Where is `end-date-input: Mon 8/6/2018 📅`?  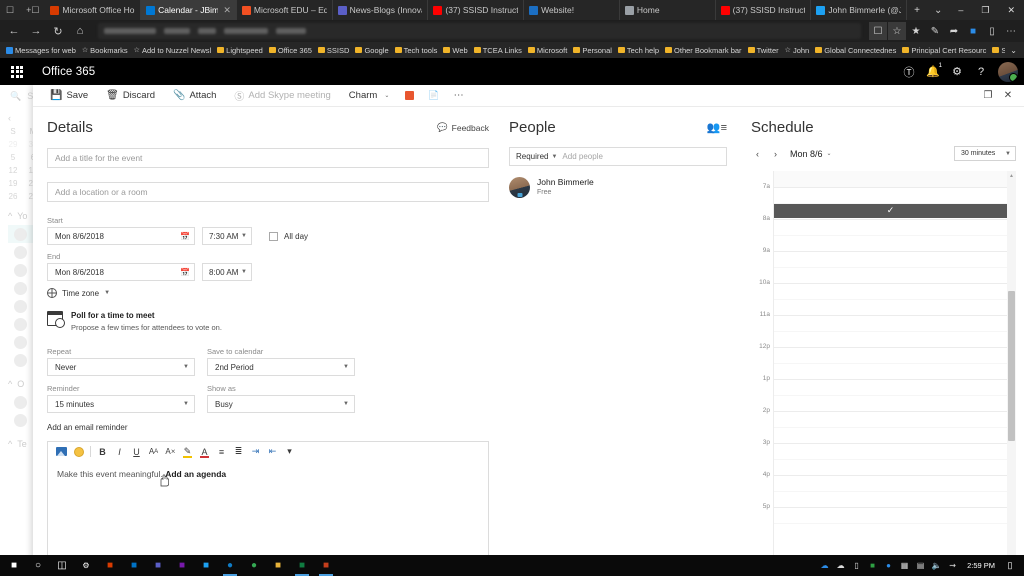
end-date-input: Mon 8/6/2018 📅 is located at coordinates (121, 272).